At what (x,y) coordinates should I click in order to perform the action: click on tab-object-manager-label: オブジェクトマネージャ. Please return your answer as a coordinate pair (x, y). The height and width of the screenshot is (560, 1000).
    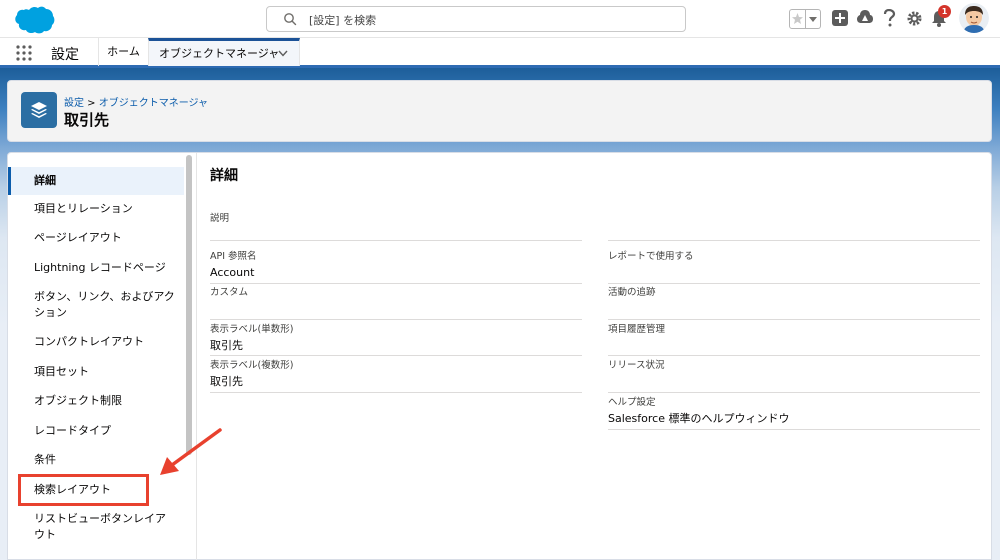
    Looking at the image, I should click on (219, 53).